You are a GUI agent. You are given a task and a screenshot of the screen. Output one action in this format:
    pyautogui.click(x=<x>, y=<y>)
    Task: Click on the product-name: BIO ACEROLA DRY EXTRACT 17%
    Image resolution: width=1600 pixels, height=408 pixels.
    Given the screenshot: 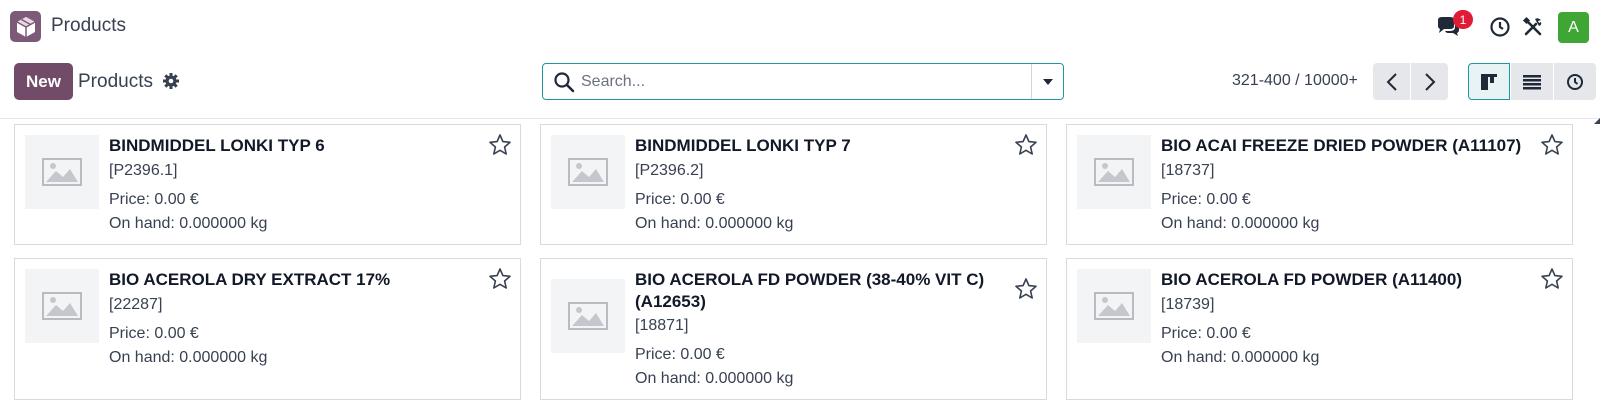 What is the action you would take?
    pyautogui.click(x=250, y=279)
    